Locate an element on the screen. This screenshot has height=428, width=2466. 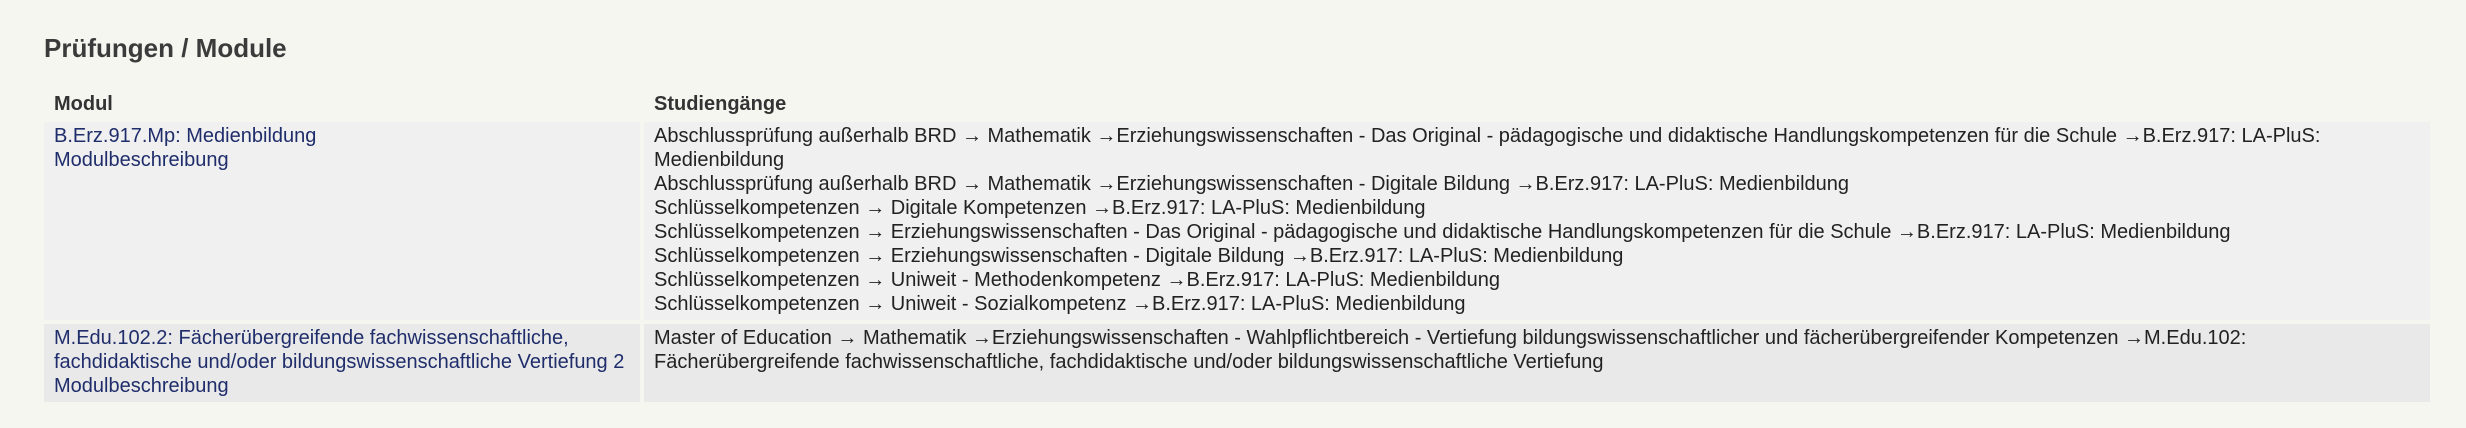
header-courses: Studiengänge is located at coordinates (1537, 103).